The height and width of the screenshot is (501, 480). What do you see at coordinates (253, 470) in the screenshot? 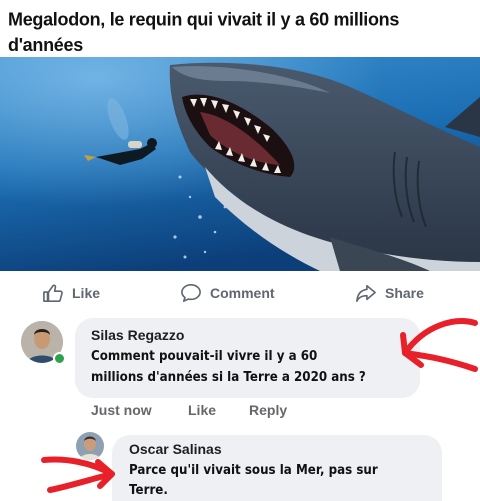
I see `reply-text-line-1: Parce qu'il vivait sous la Mer, pas sur` at bounding box center [253, 470].